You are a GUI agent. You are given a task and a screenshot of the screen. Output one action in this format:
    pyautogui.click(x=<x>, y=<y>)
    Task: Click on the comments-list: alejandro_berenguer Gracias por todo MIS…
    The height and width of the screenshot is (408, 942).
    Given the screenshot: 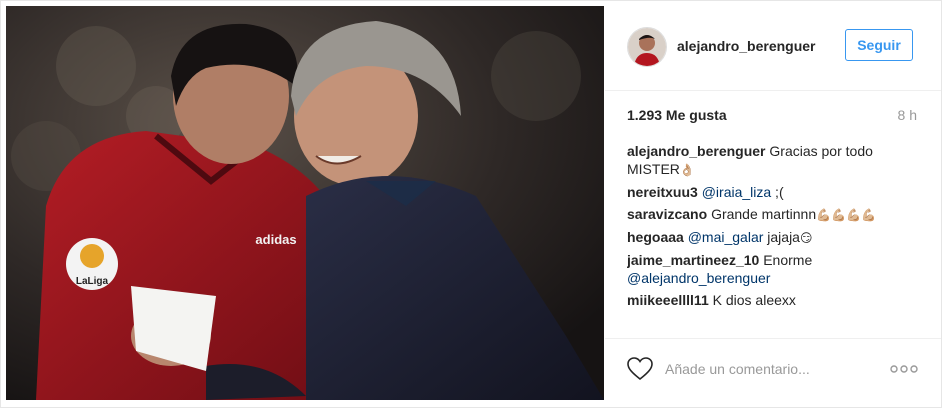 What is the action you would take?
    pyautogui.click(x=772, y=235)
    